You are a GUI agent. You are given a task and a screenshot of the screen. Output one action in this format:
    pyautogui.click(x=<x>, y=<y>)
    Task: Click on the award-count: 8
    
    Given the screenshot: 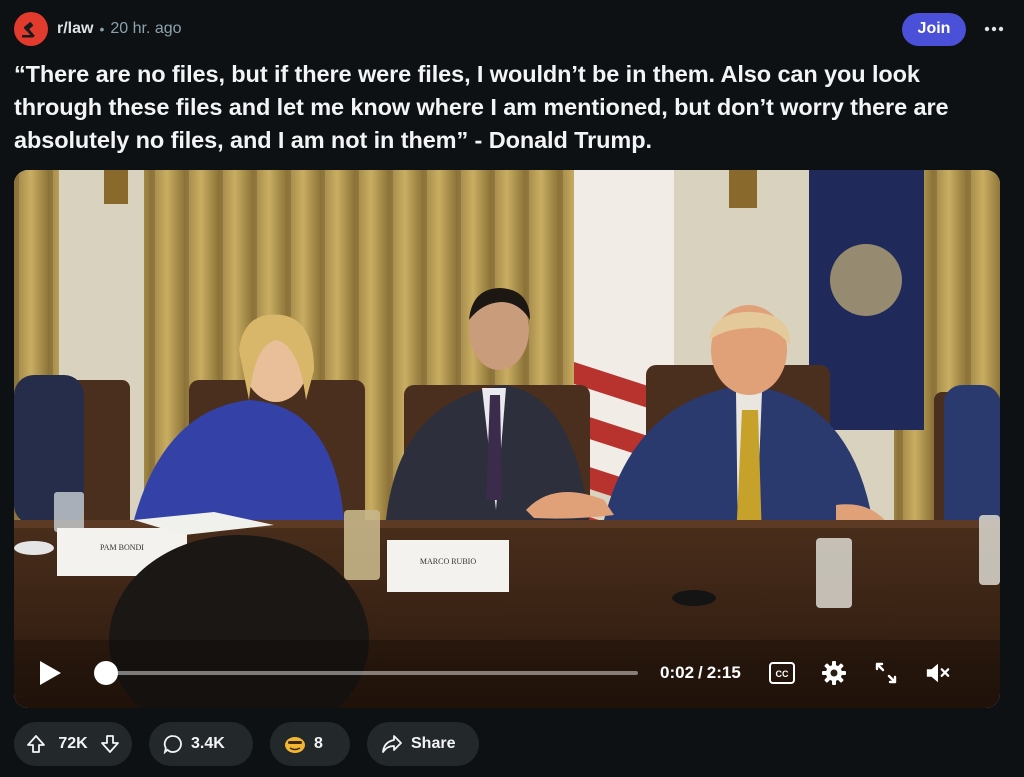 What is the action you would take?
    pyautogui.click(x=318, y=743)
    